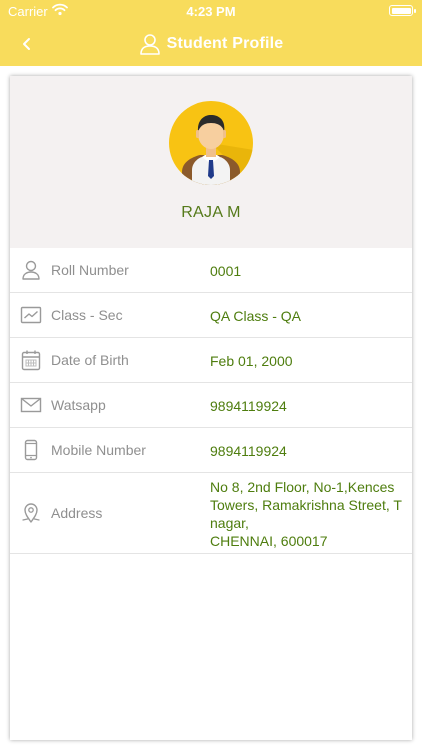 The image size is (422, 750). I want to click on location-icon, so click(31, 513).